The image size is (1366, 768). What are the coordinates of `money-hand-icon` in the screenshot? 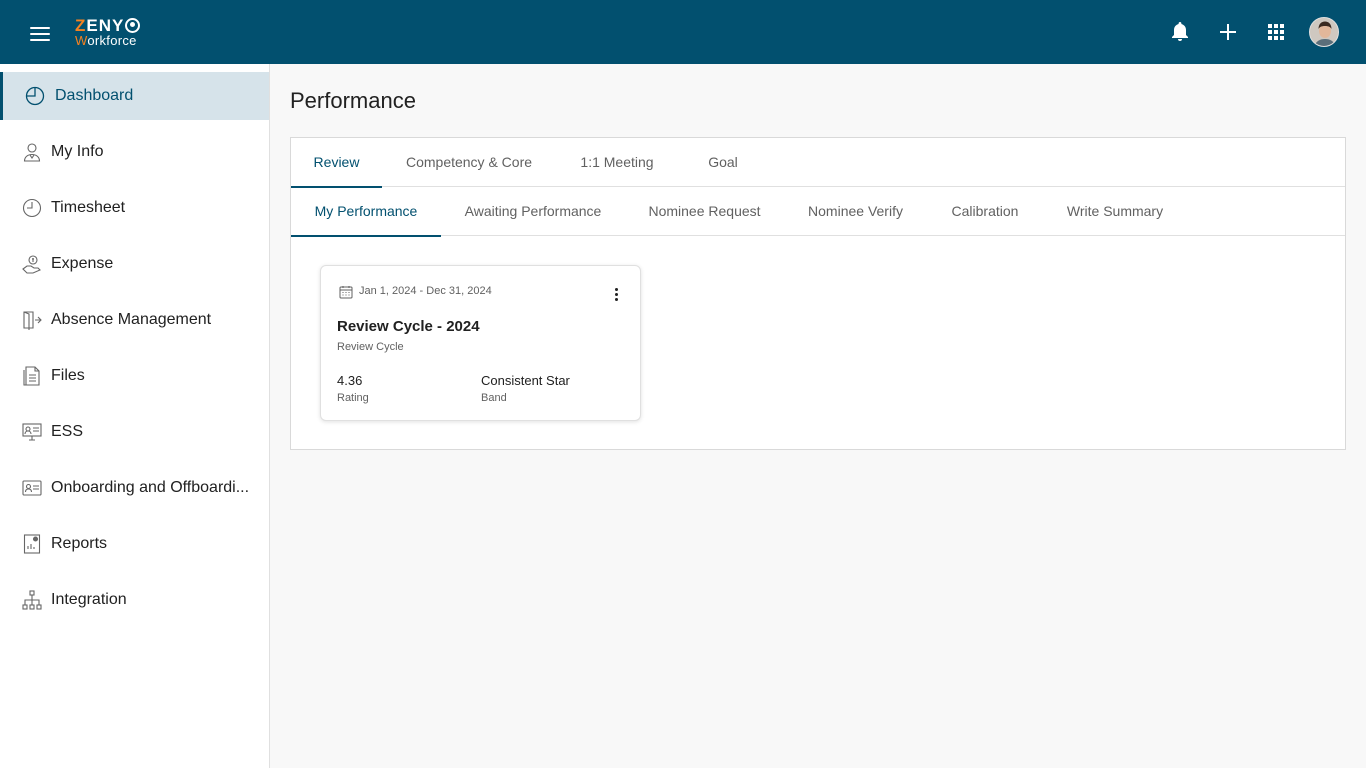 It's located at (32, 264).